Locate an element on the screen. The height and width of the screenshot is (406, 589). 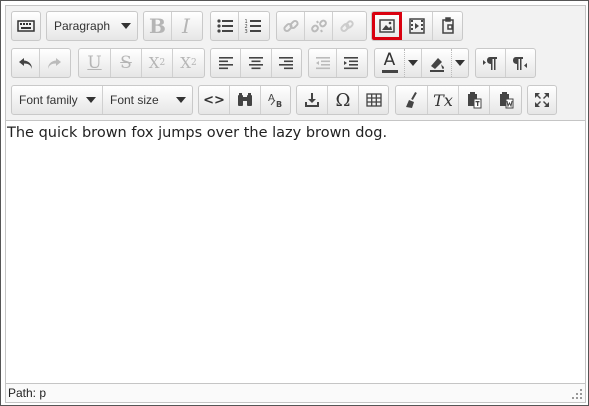
align-left-button is located at coordinates (226, 63).